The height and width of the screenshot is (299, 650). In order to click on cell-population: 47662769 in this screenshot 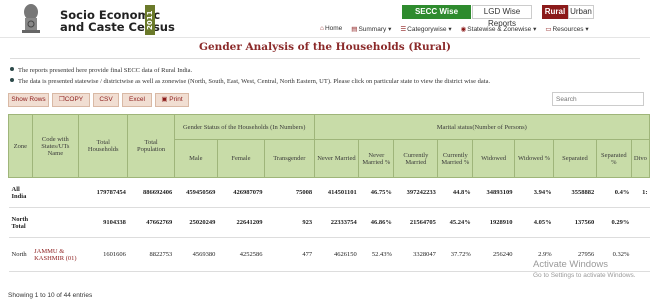, I will do `click(151, 222)`.